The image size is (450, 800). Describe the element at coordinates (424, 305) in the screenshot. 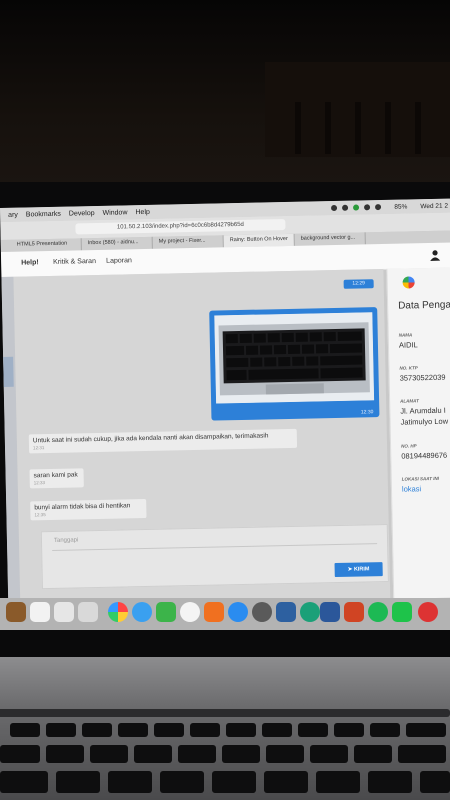

I see `profile-title: Data Penga` at that location.